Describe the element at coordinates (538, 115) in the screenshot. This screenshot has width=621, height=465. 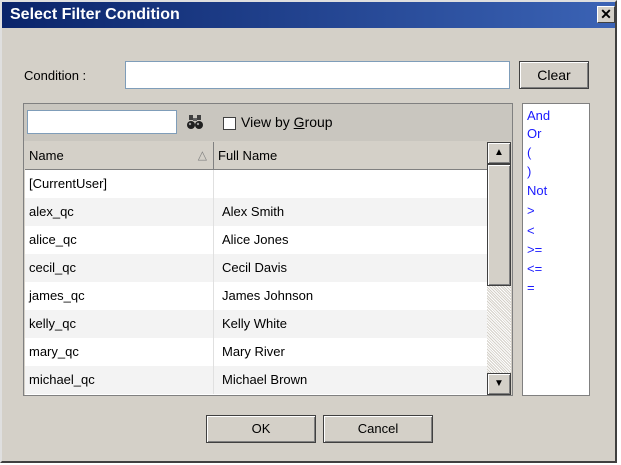
I see `operator-and: And` at that location.